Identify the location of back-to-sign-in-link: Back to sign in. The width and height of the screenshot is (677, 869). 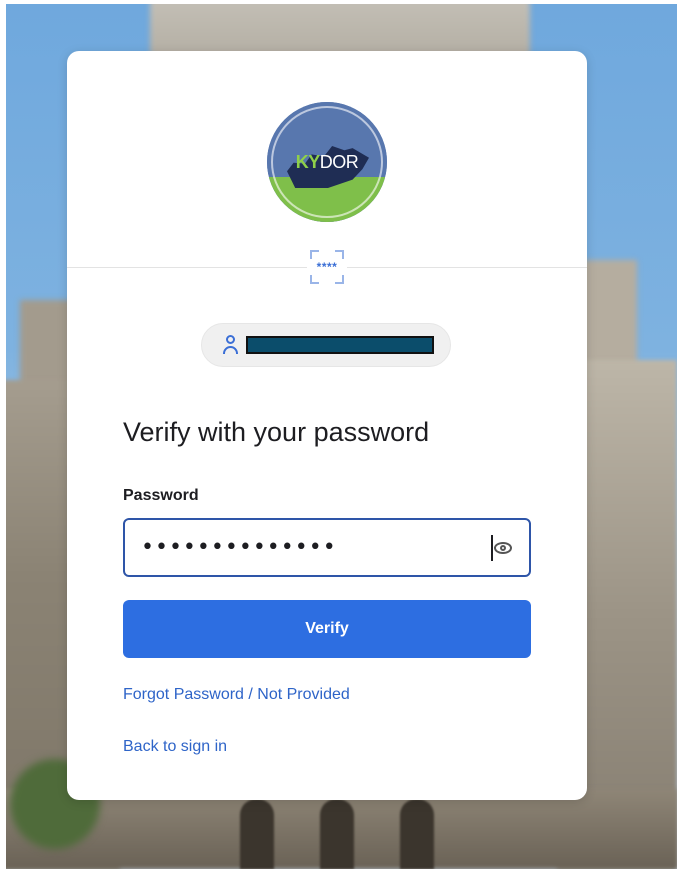
(175, 747).